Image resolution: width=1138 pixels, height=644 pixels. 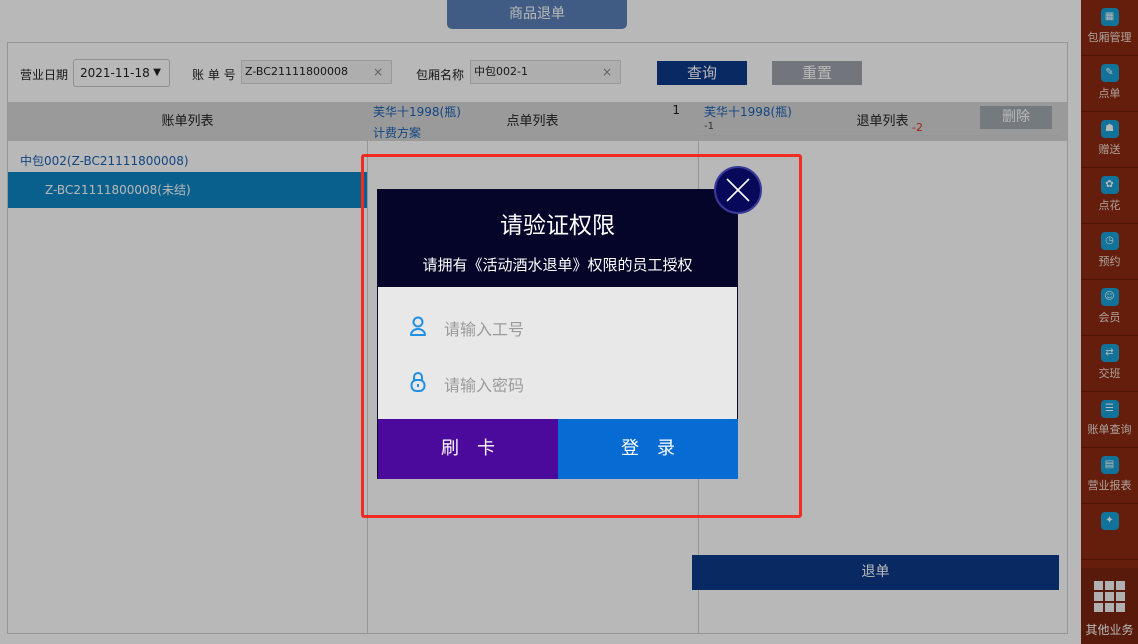 What do you see at coordinates (418, 382) in the screenshot?
I see `lock-icon` at bounding box center [418, 382].